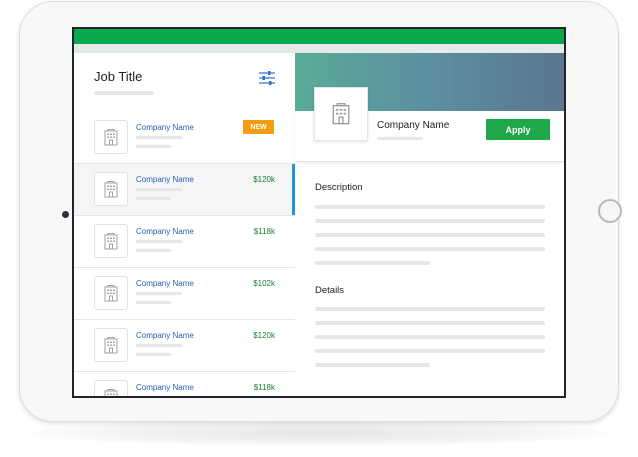  I want to click on detail-company-name: Company Name, so click(413, 125).